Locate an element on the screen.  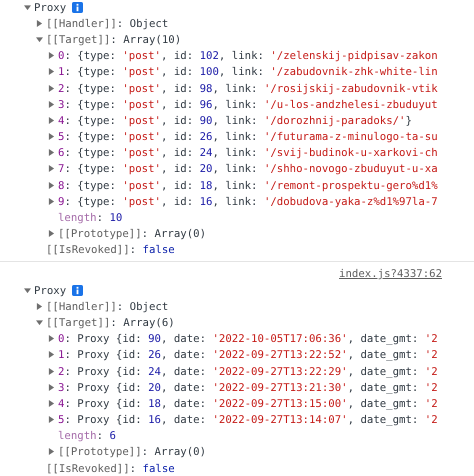
property-line: 3: Proxy {id: 20, date: '2022-09-27T13:21:30', date_gmt: '2 is located at coordinates (248, 387).